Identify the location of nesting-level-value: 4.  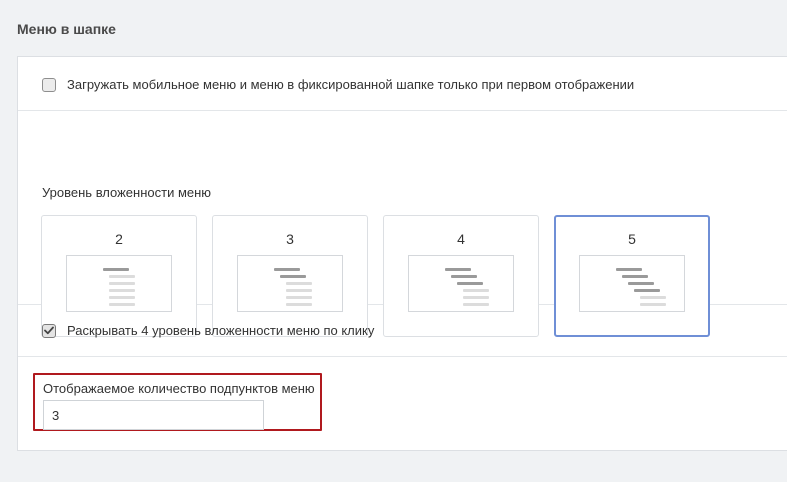
(461, 239).